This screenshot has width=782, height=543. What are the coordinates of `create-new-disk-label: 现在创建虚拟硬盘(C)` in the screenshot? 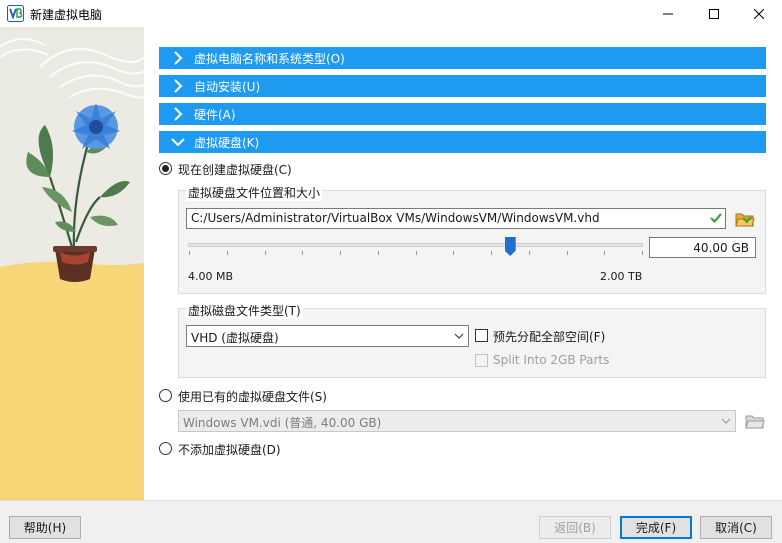 It's located at (235, 169).